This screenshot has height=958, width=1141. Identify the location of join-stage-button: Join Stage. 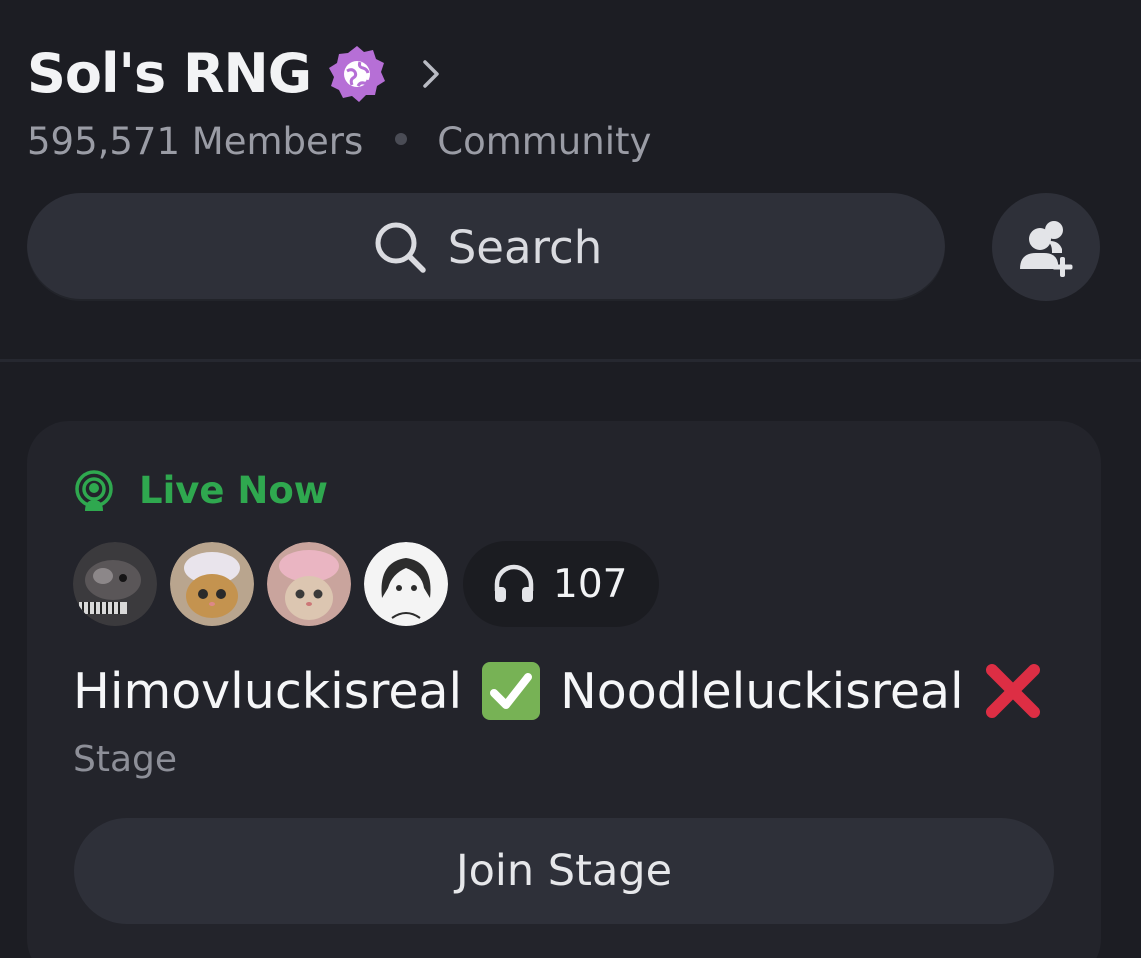
(564, 871).